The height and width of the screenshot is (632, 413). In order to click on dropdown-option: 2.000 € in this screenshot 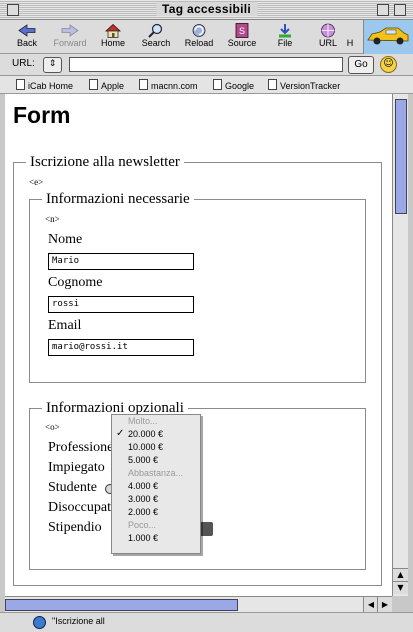, I will do `click(143, 512)`.